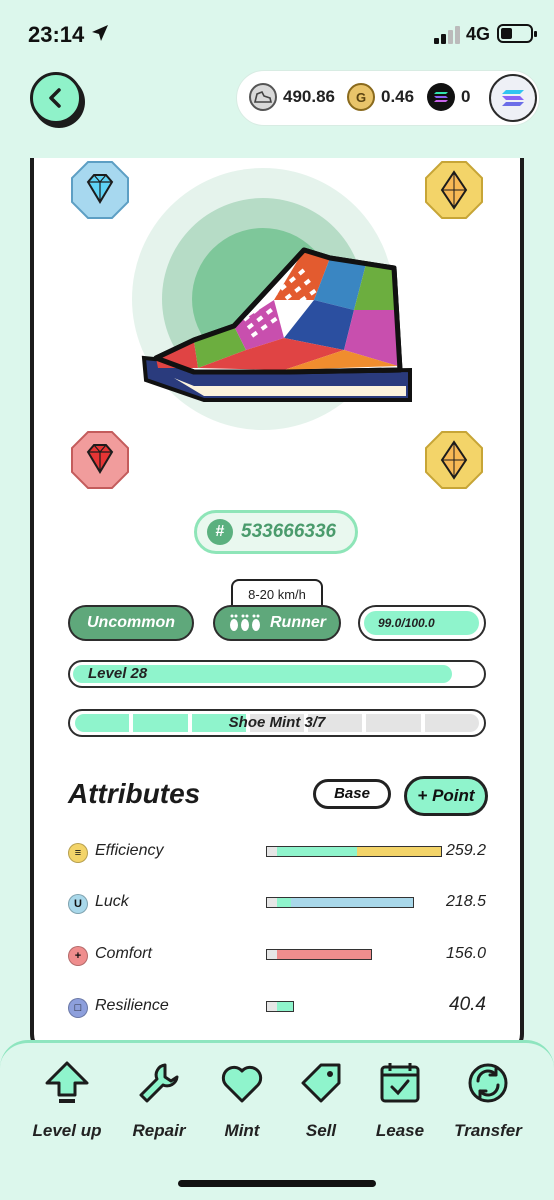 The height and width of the screenshot is (1200, 554). I want to click on status-time: 23:14, so click(56, 34).